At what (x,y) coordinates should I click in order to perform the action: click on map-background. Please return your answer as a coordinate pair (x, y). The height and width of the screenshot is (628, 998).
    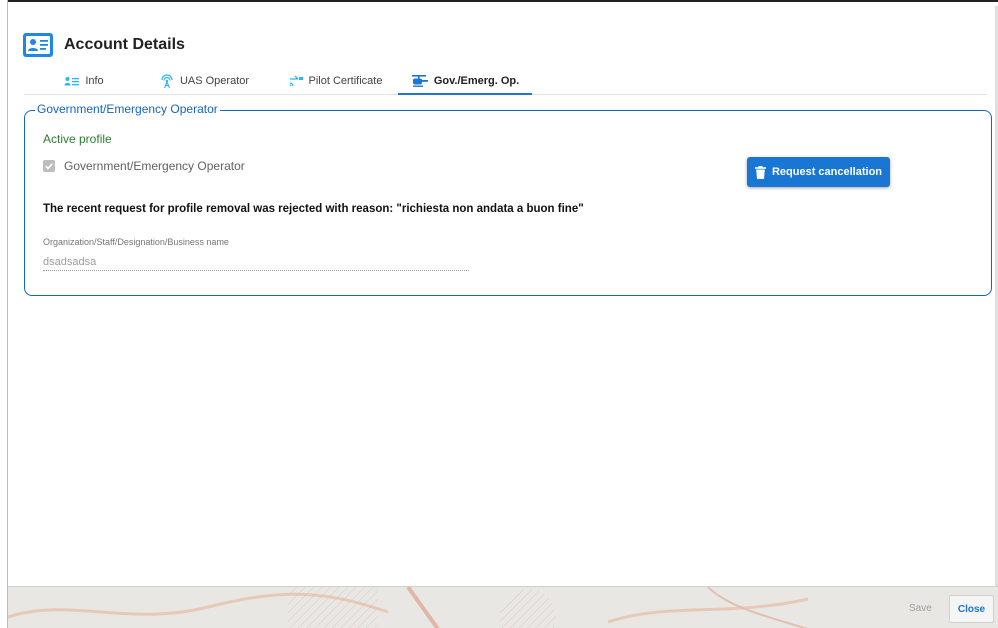
    Looking at the image, I should click on (503, 607).